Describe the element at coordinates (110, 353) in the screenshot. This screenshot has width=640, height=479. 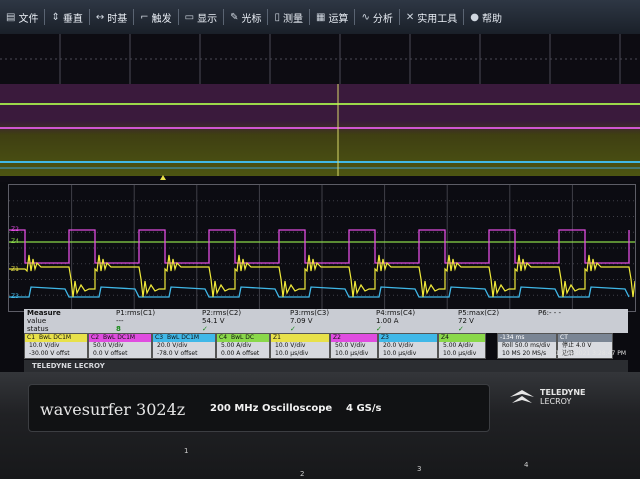
I see `channel-offset: 0.0 V offset` at that location.